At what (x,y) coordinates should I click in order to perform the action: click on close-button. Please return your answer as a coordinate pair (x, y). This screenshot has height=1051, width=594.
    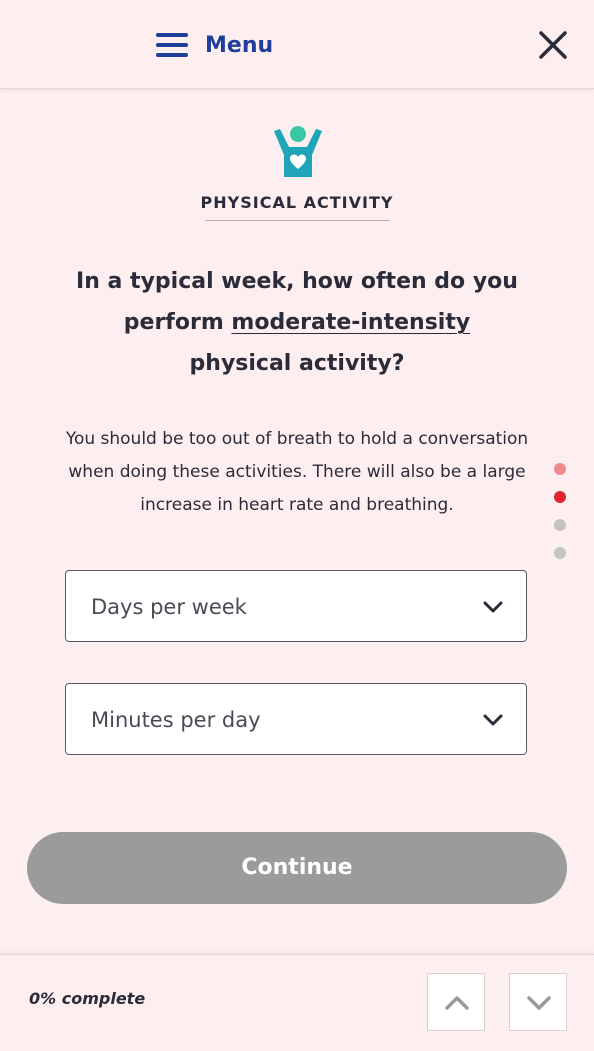
    Looking at the image, I should click on (553, 45).